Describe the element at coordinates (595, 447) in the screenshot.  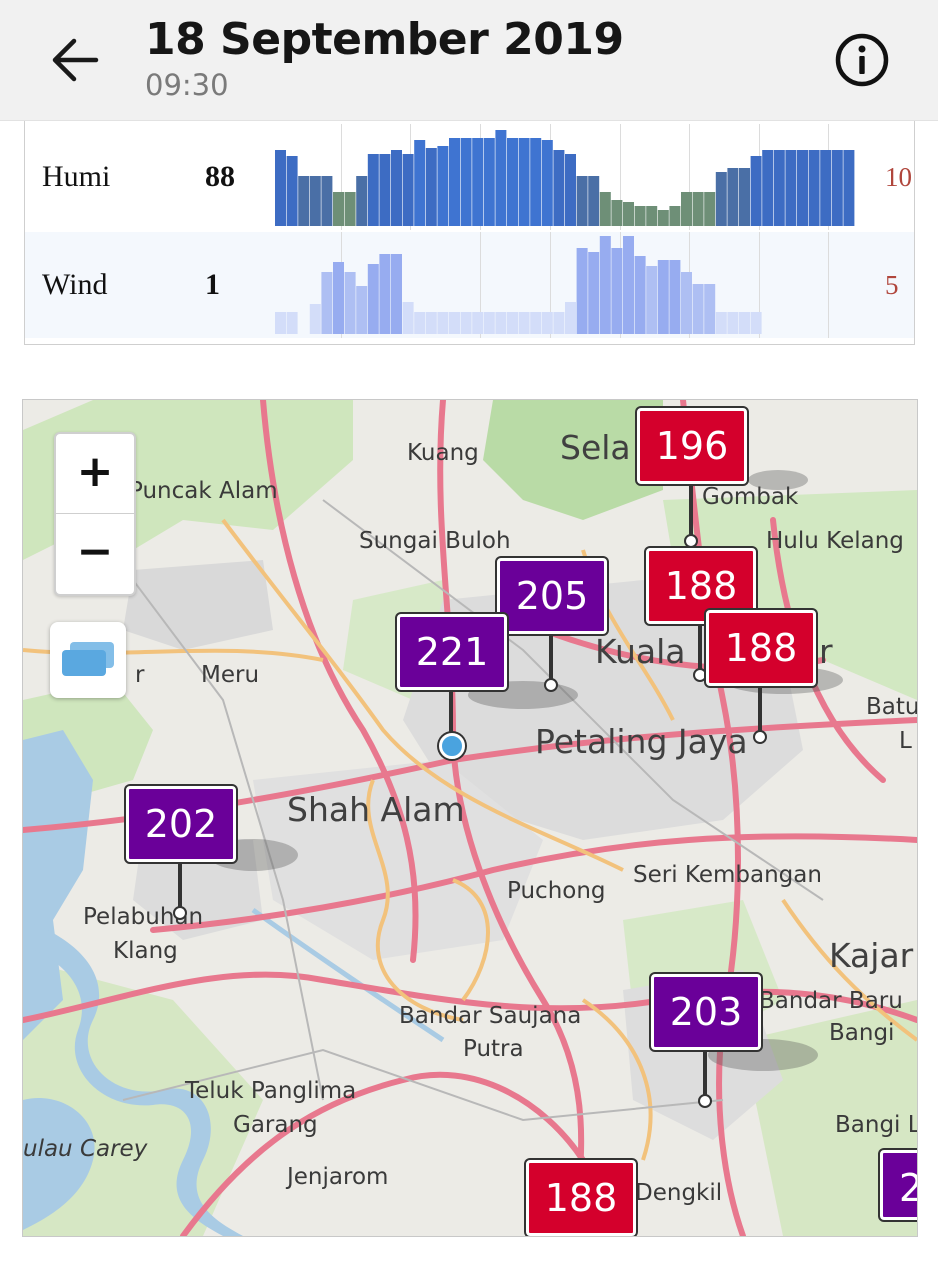
I see `place-label: Sela` at that location.